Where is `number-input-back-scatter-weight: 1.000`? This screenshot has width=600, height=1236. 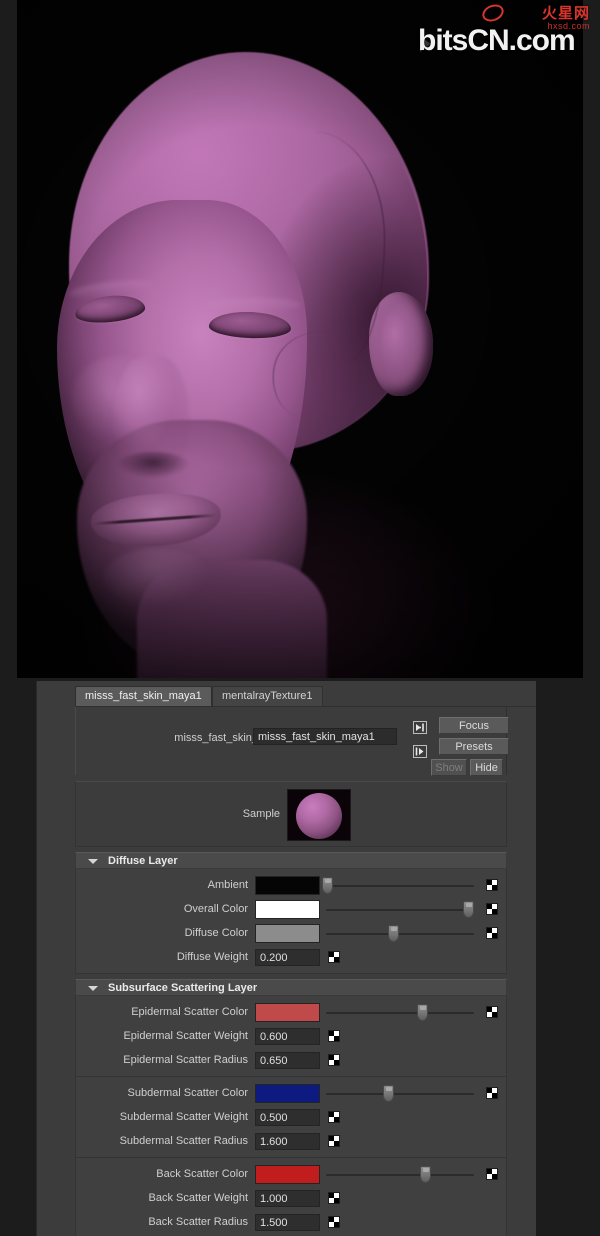 number-input-back-scatter-weight: 1.000 is located at coordinates (287, 1198).